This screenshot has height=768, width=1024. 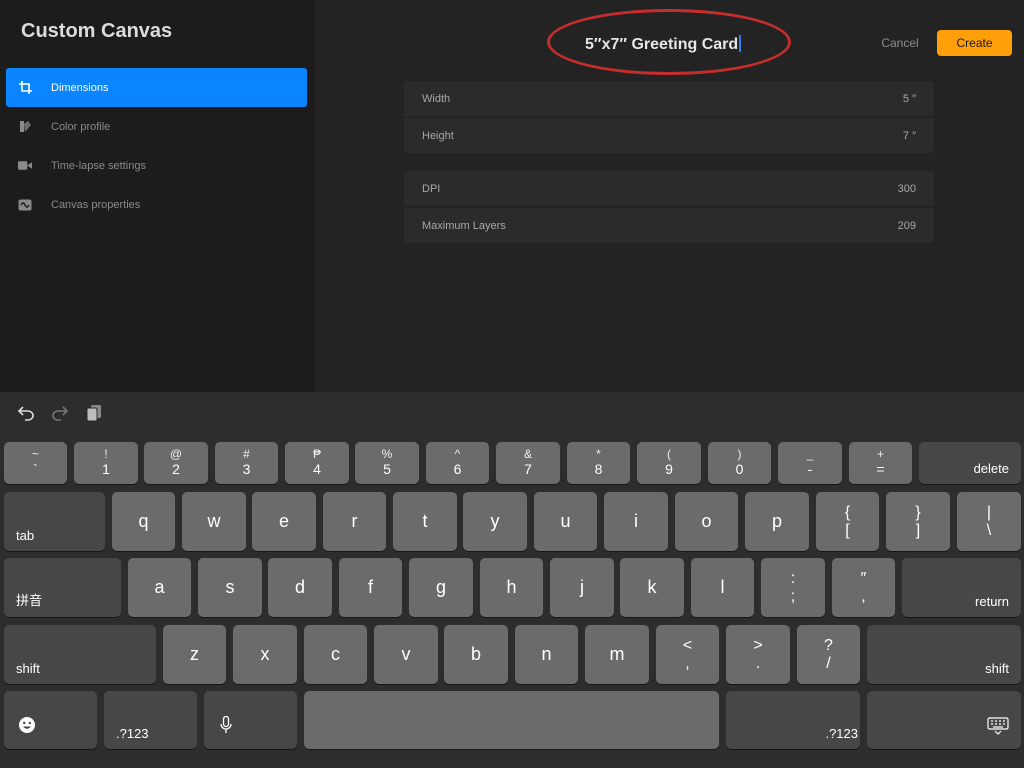 What do you see at coordinates (880, 463) in the screenshot?
I see `key-equals: + =` at bounding box center [880, 463].